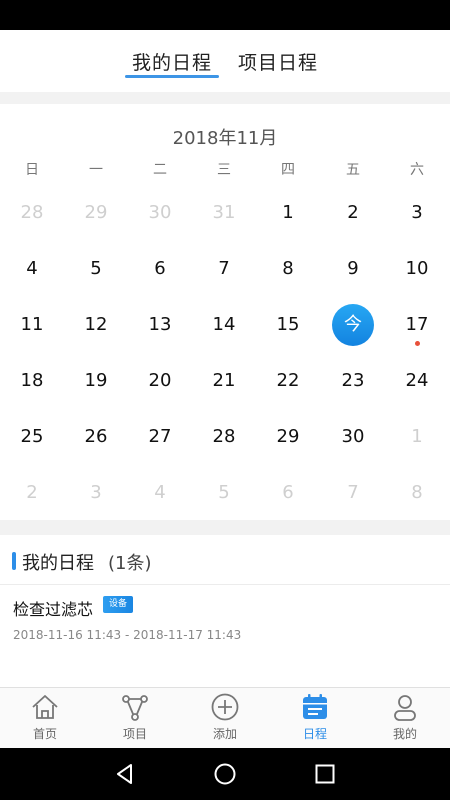 The image size is (450, 800). I want to click on nav-project: 项目, so click(135, 718).